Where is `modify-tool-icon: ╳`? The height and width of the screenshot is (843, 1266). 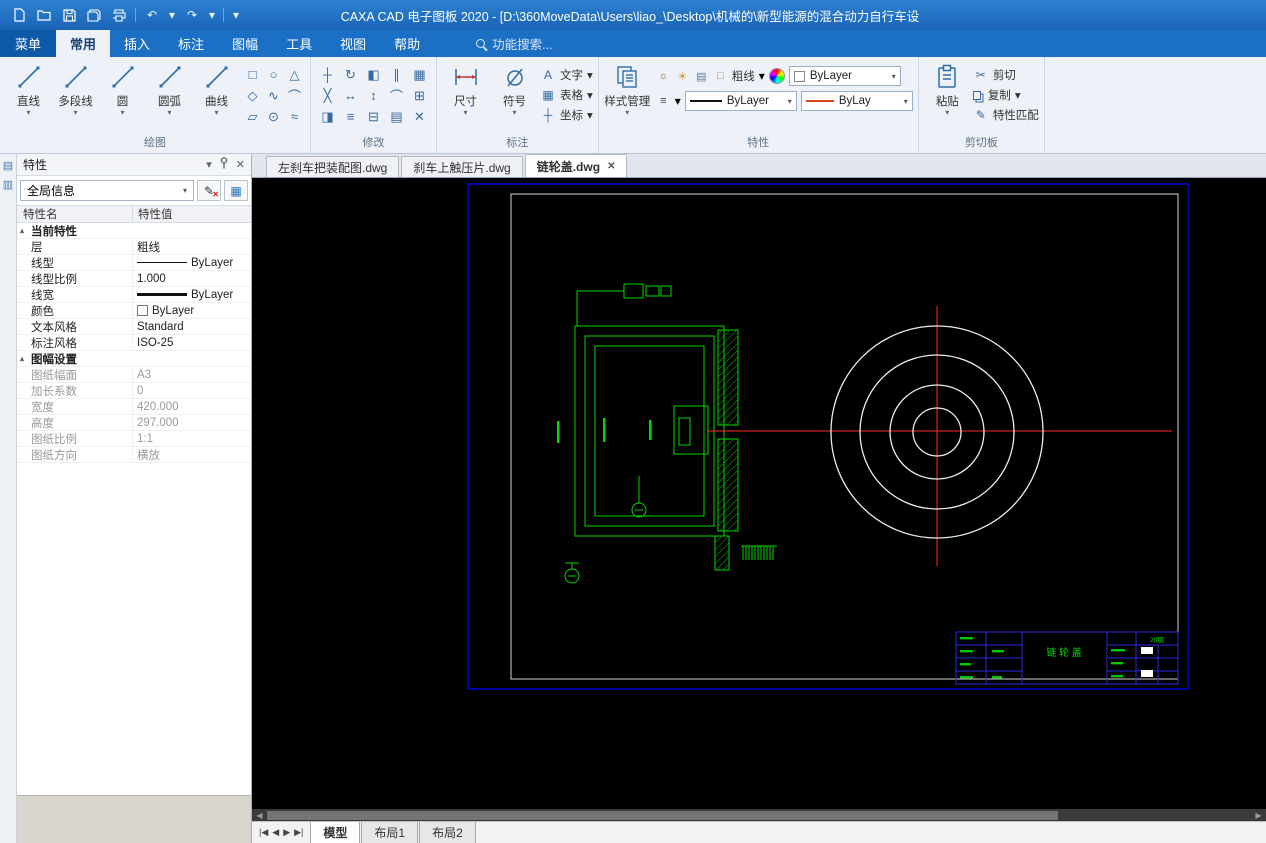 modify-tool-icon: ╳ is located at coordinates (327, 95).